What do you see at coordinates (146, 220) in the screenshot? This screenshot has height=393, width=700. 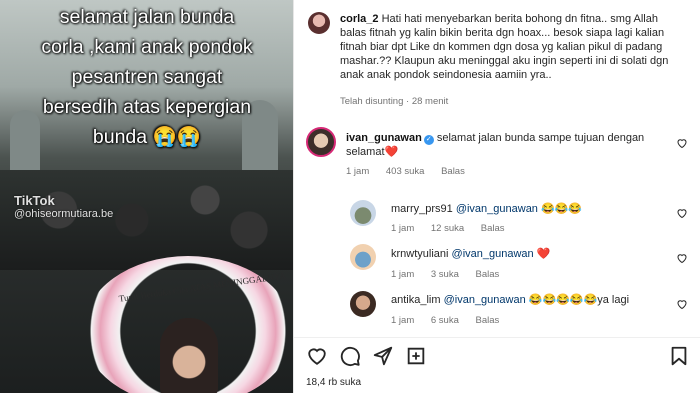 I see `crowd-image` at bounding box center [146, 220].